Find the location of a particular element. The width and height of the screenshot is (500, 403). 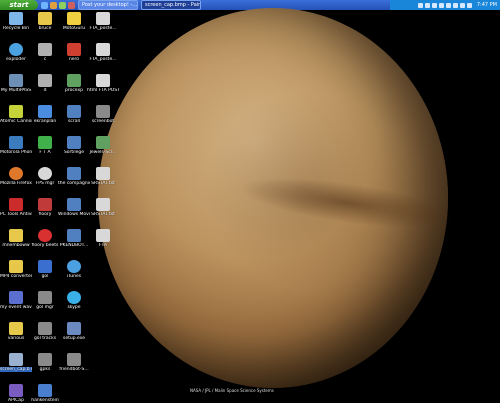

desktop-icon: PC Tools Antivirus is located at coordinates (16, 207).